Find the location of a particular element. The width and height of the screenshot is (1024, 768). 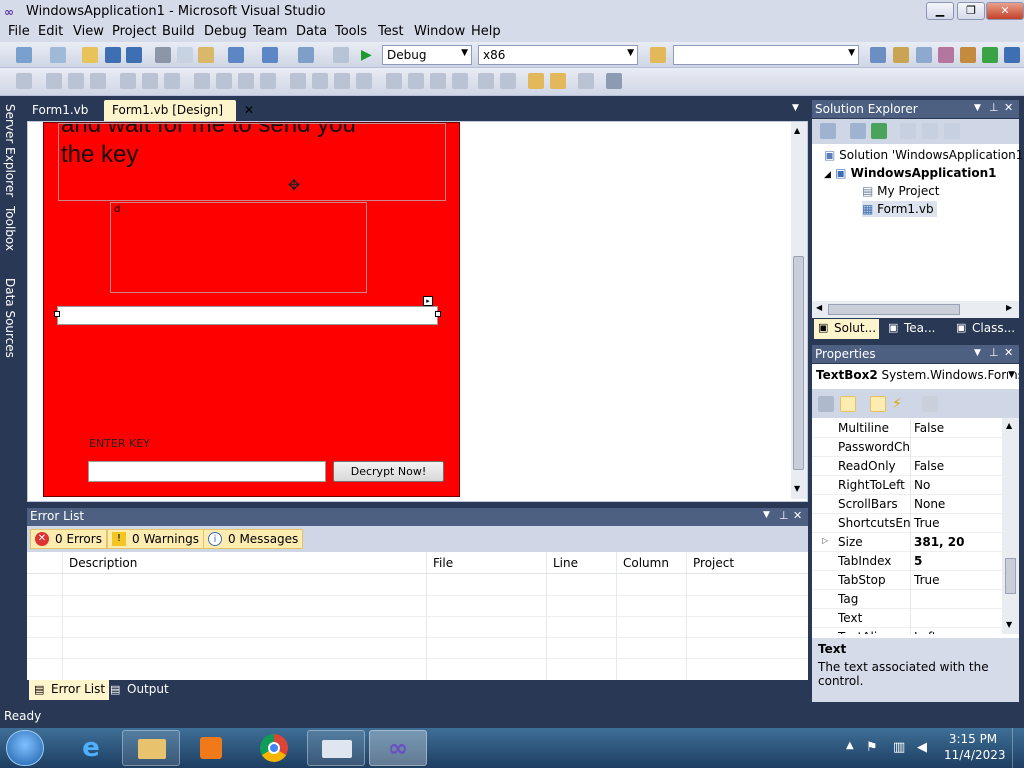

solution-explorer-icon is located at coordinates (878, 55).